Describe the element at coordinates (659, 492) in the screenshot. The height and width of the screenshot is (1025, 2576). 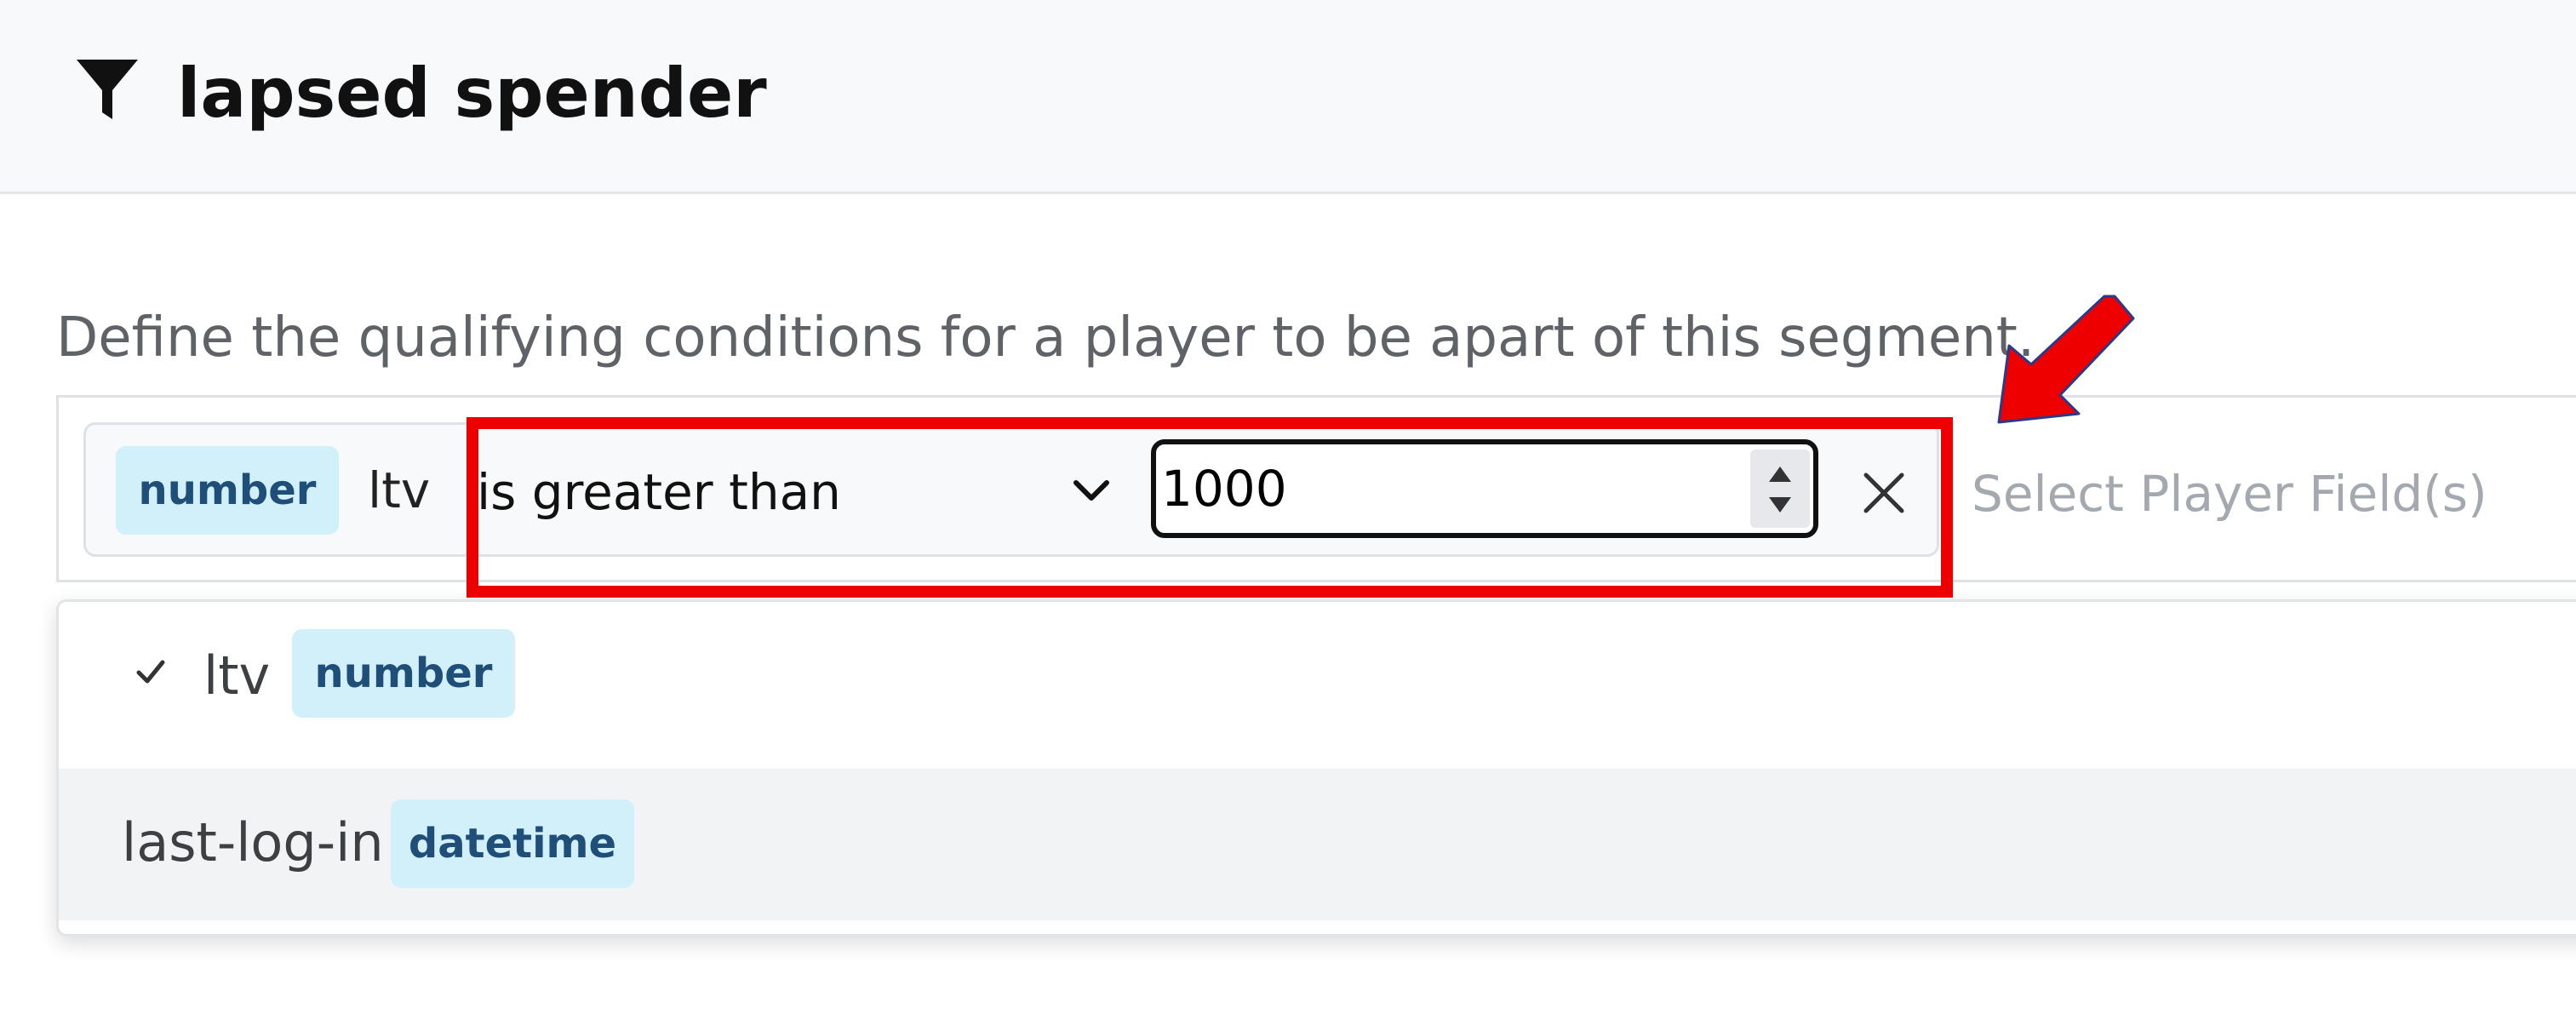
I see `operator-select-value: is greater than` at that location.